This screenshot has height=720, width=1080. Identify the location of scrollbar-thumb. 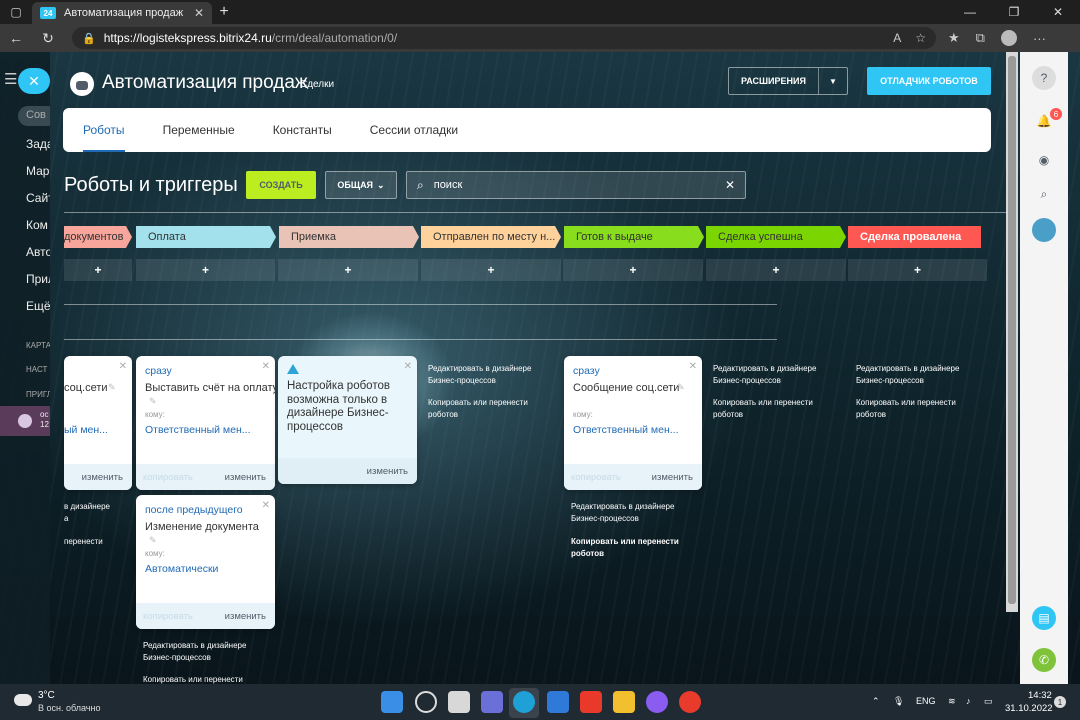
(1012, 330).